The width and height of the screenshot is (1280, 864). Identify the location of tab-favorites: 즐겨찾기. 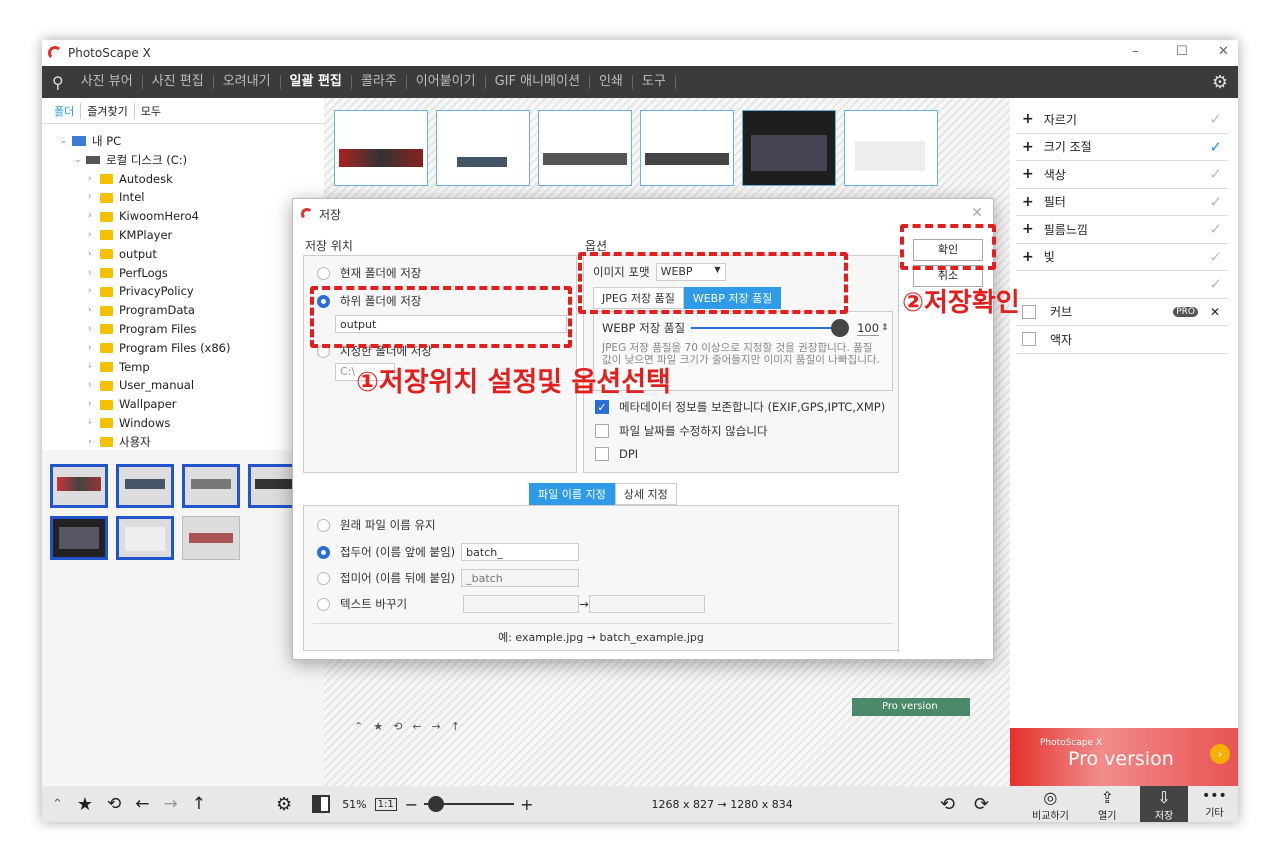
(108, 110).